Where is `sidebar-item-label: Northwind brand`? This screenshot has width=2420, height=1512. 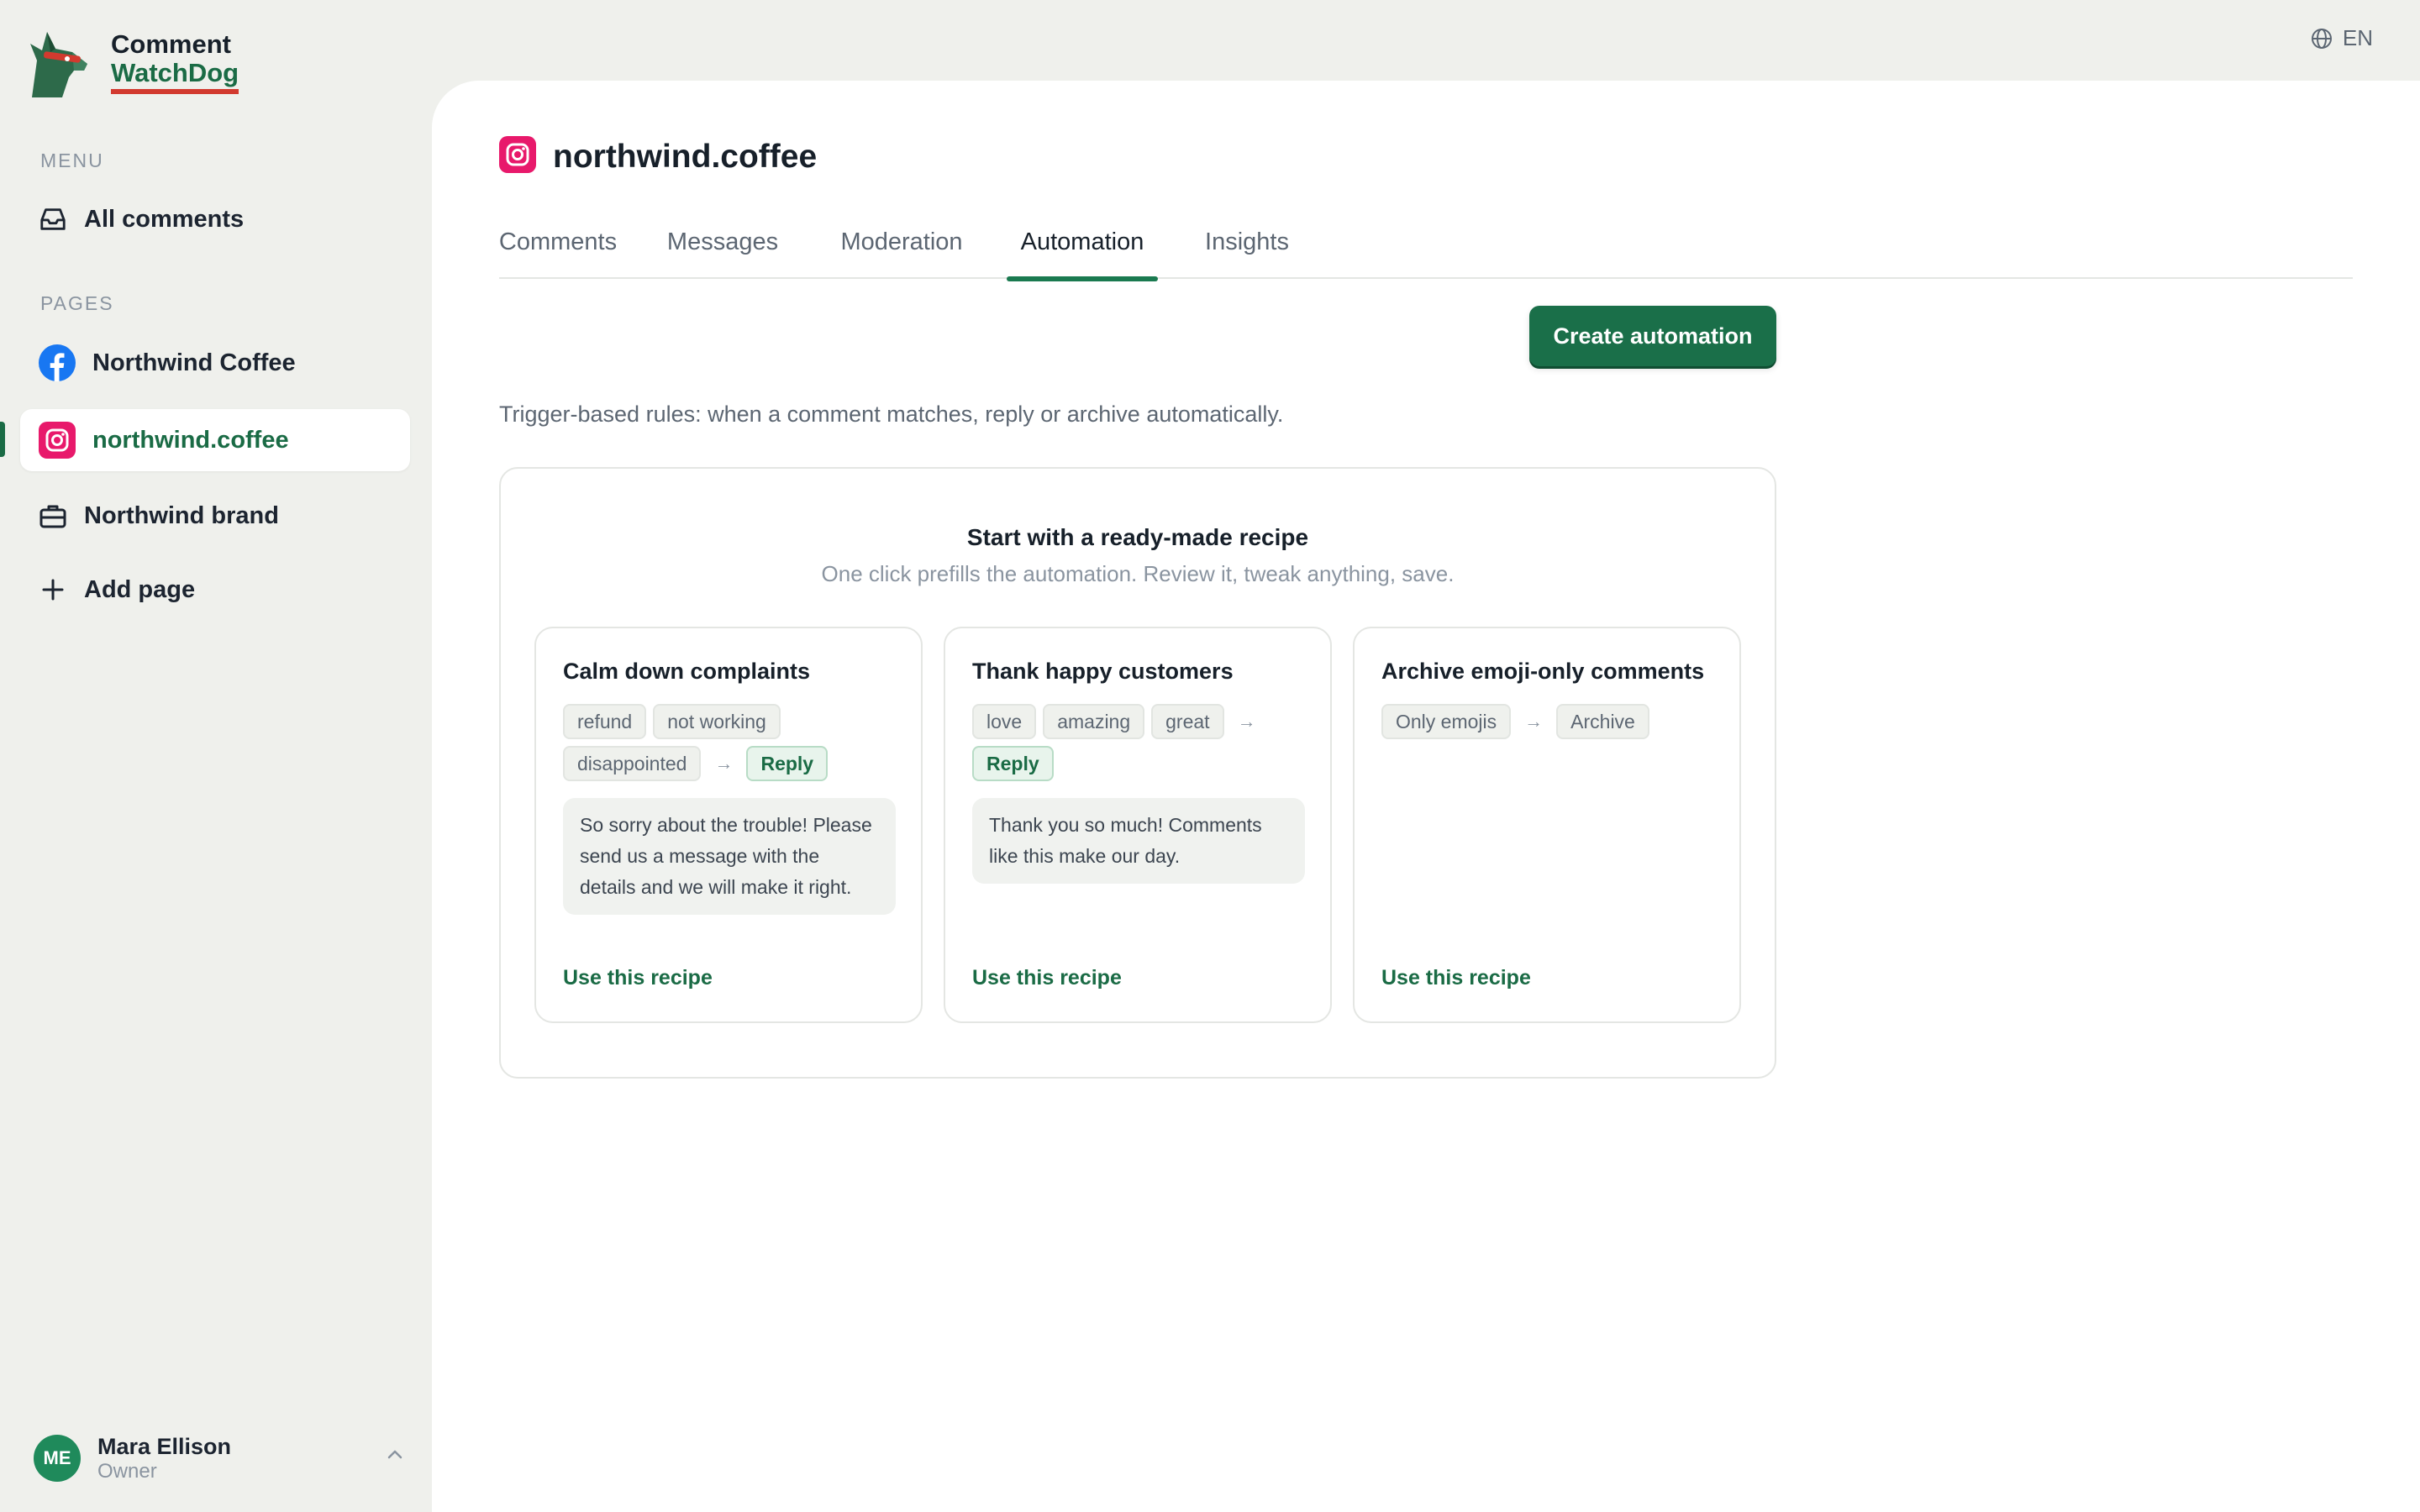
sidebar-item-label: Northwind brand is located at coordinates (181, 515).